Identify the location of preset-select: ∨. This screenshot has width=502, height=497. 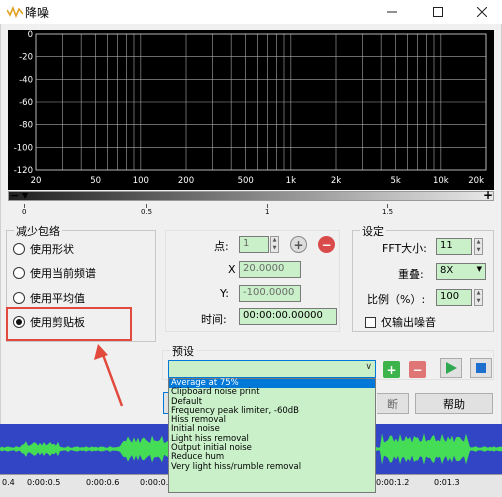
(272, 369).